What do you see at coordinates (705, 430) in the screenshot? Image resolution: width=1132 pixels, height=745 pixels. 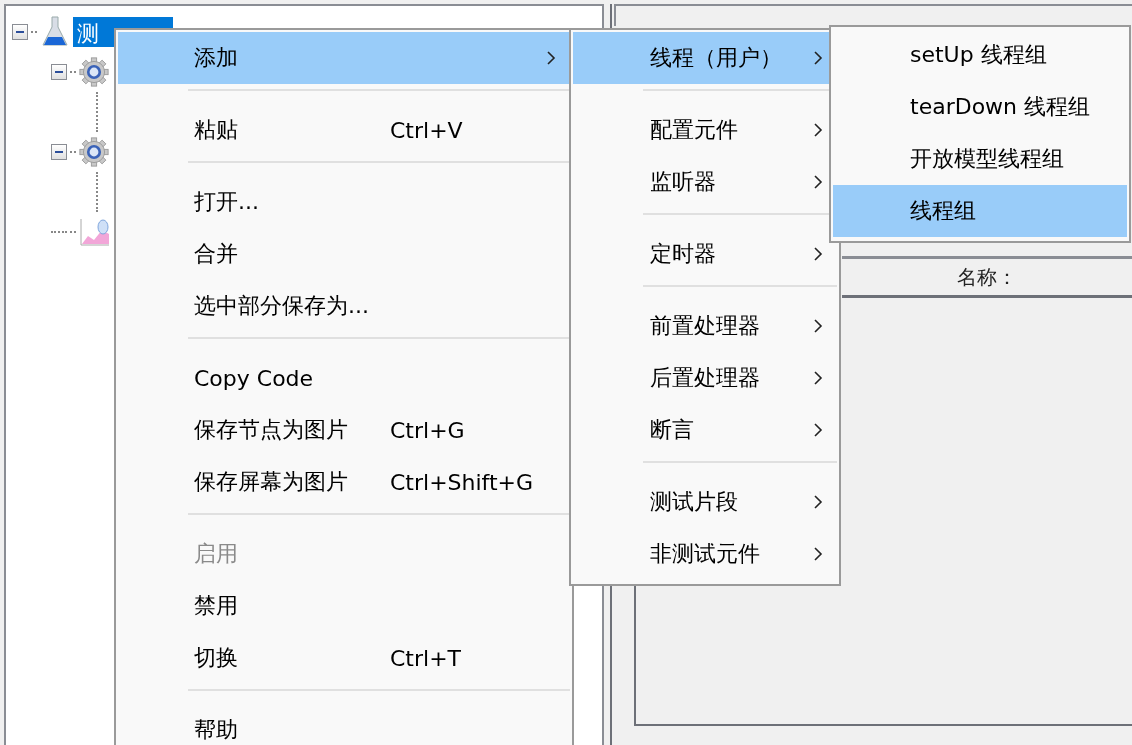 I see `menu-item: 断言` at bounding box center [705, 430].